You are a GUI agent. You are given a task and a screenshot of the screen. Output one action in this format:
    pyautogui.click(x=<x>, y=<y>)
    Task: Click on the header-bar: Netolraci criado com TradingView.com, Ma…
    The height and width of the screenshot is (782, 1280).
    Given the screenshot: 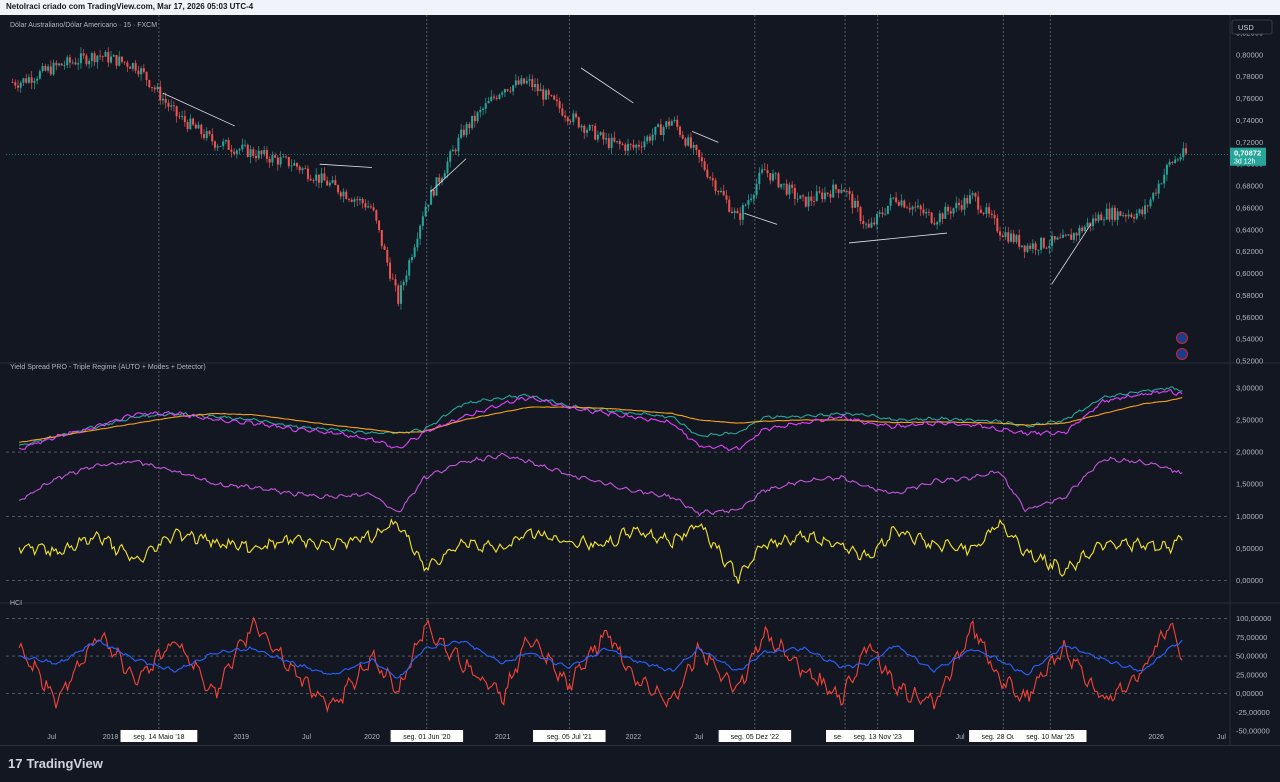 What is the action you would take?
    pyautogui.click(x=640, y=7)
    